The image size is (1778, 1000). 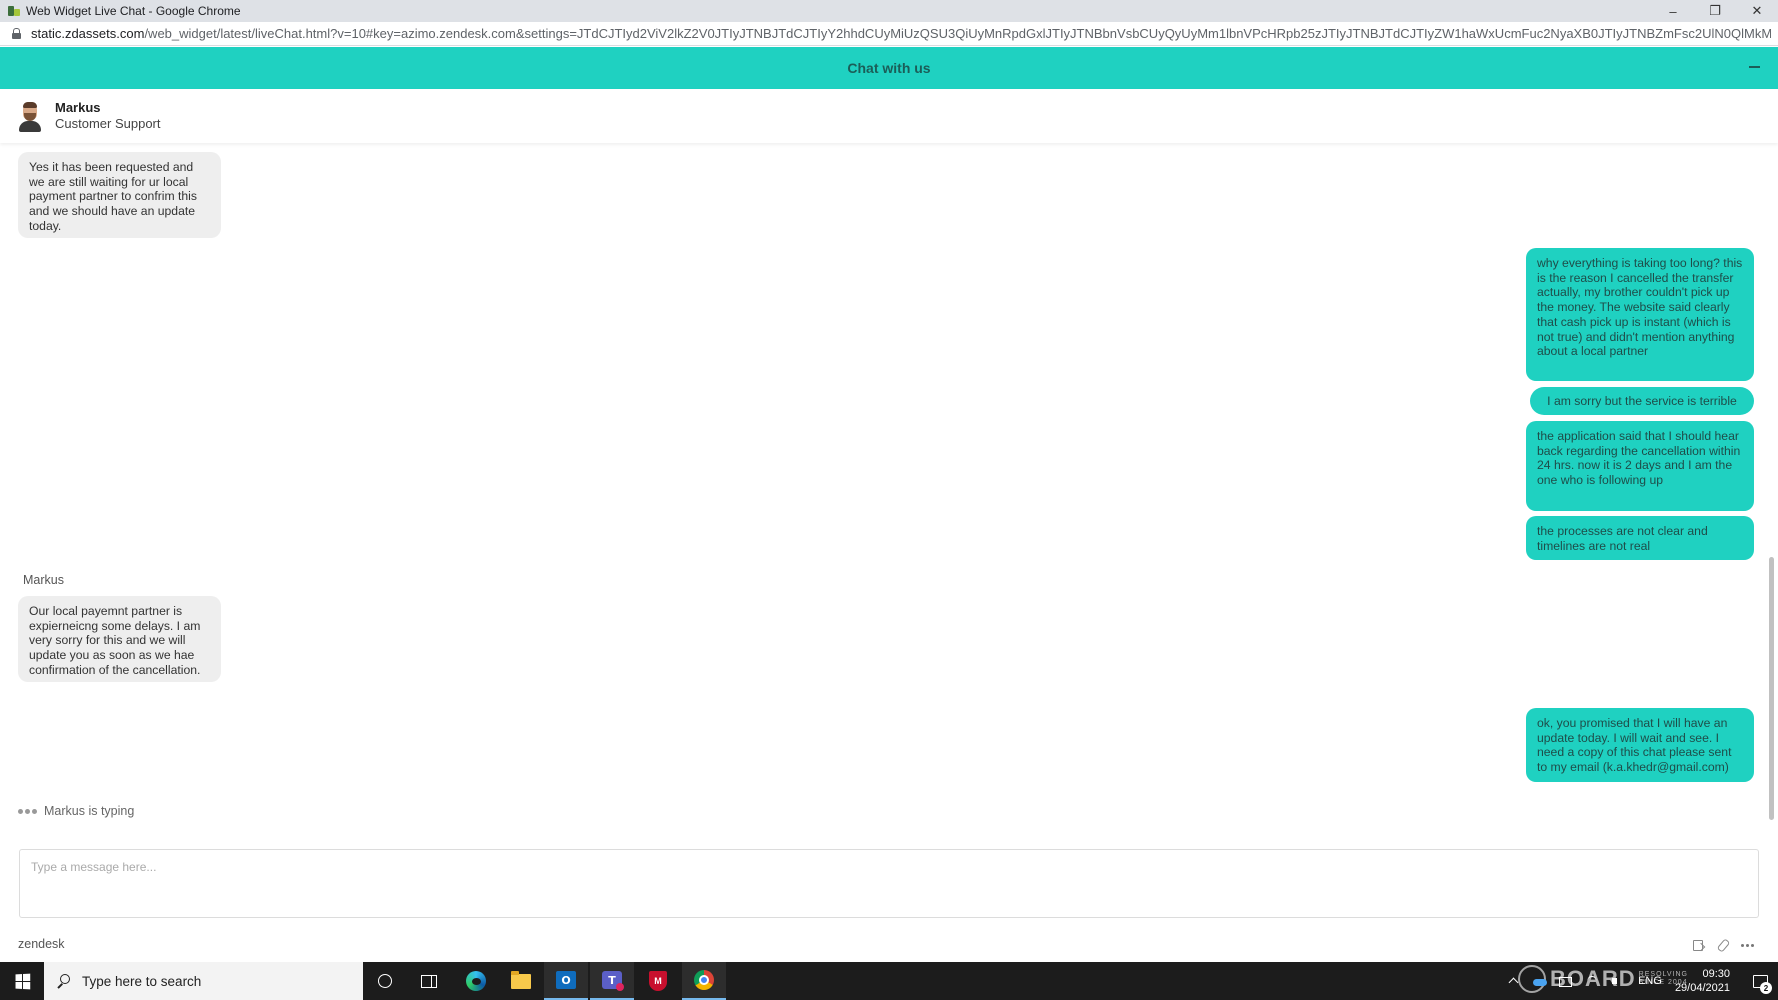 I want to click on agent-name: Markus, so click(x=78, y=107).